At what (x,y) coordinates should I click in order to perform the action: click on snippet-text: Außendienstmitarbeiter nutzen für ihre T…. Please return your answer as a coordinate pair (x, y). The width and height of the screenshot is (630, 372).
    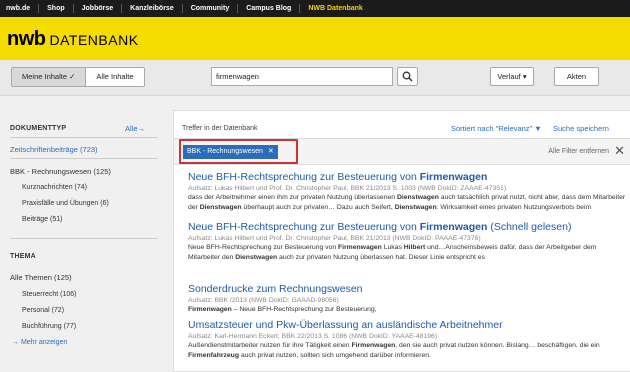
    Looking at the image, I should click on (270, 345).